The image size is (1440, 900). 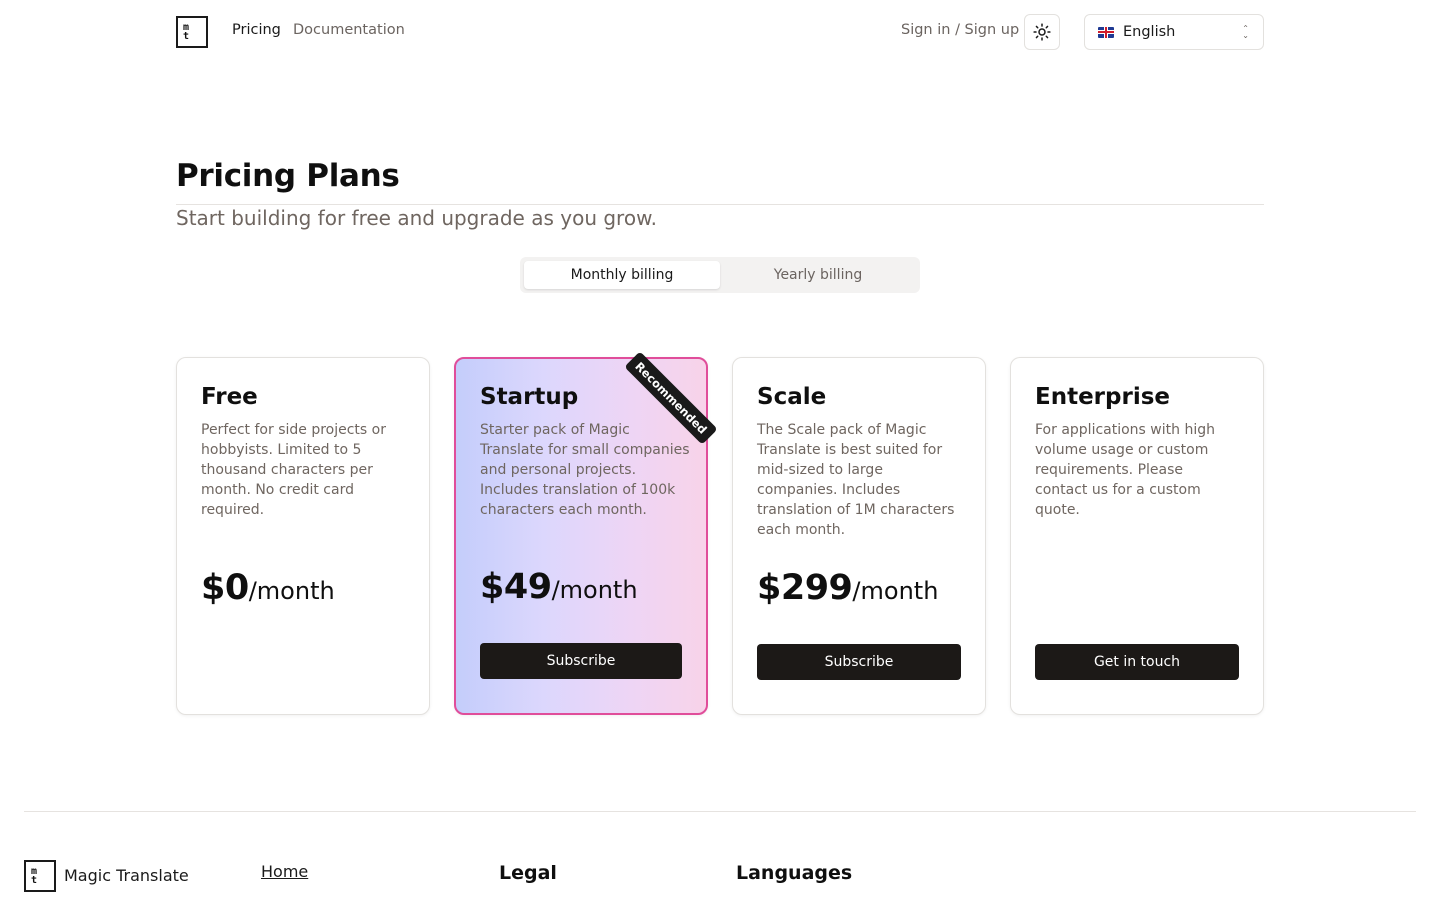 What do you see at coordinates (284, 871) in the screenshot?
I see `footer-home-link: Home` at bounding box center [284, 871].